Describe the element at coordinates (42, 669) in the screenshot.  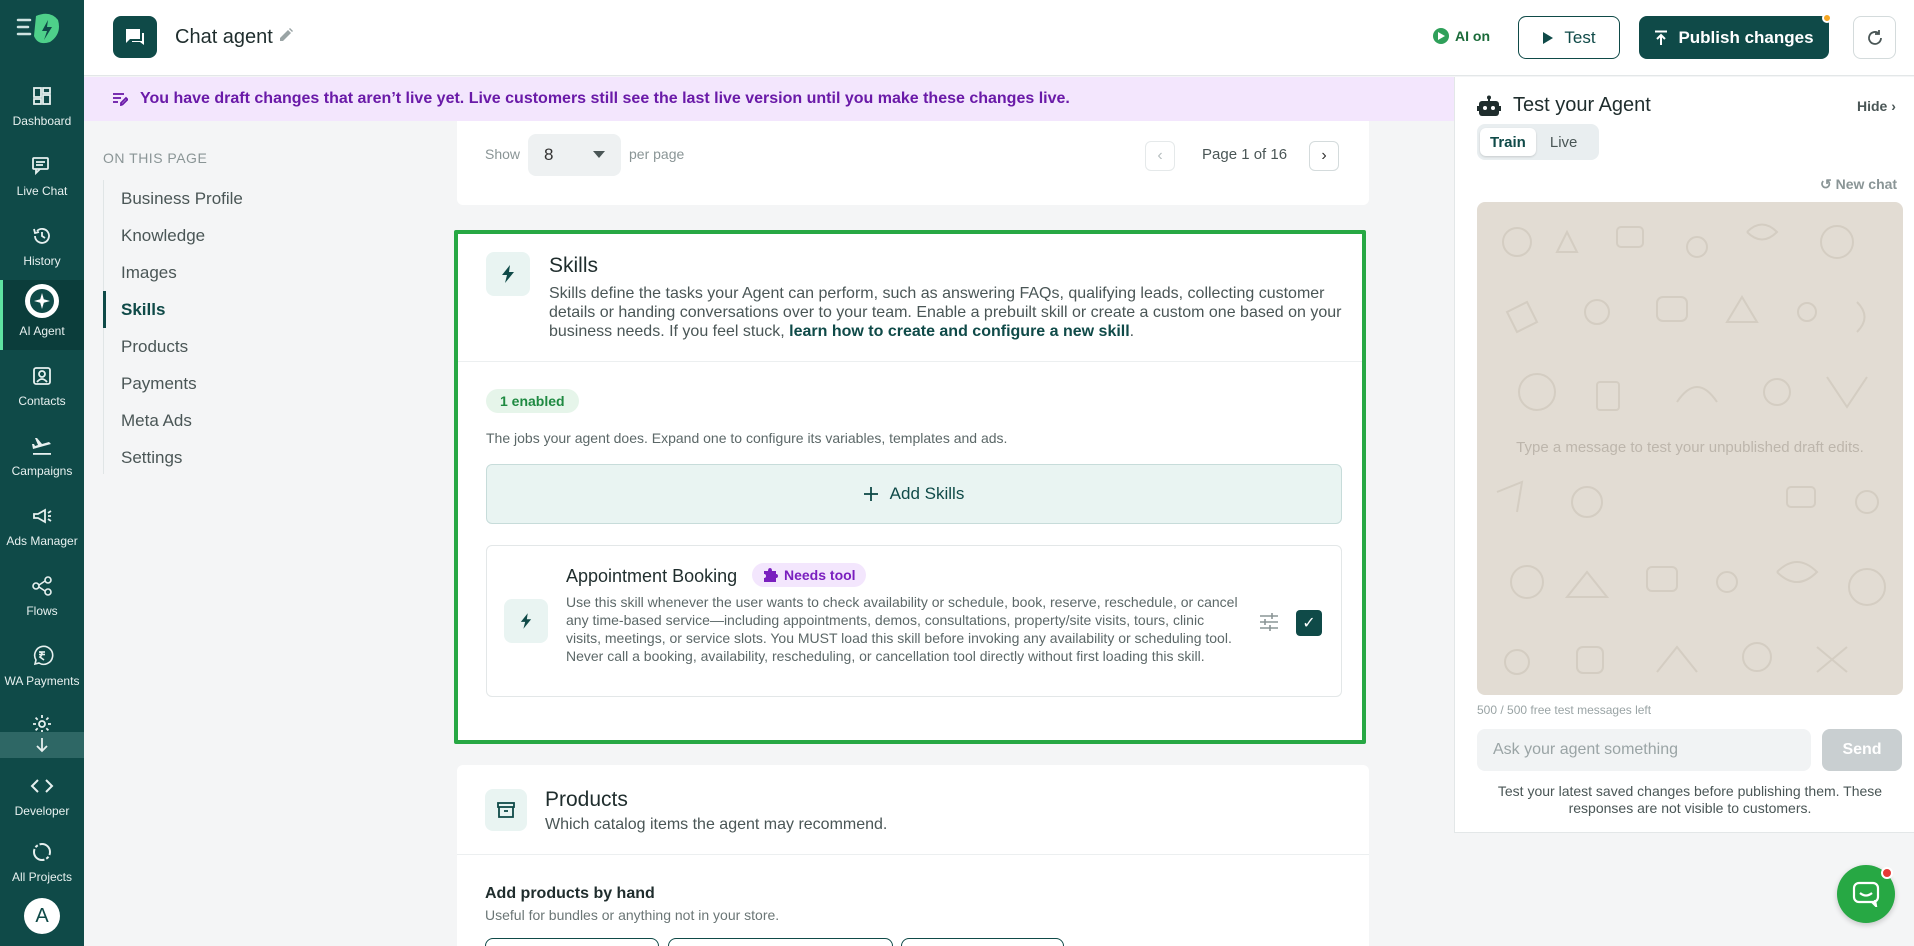
I see `rail-item-wa-payments: WA Payments` at that location.